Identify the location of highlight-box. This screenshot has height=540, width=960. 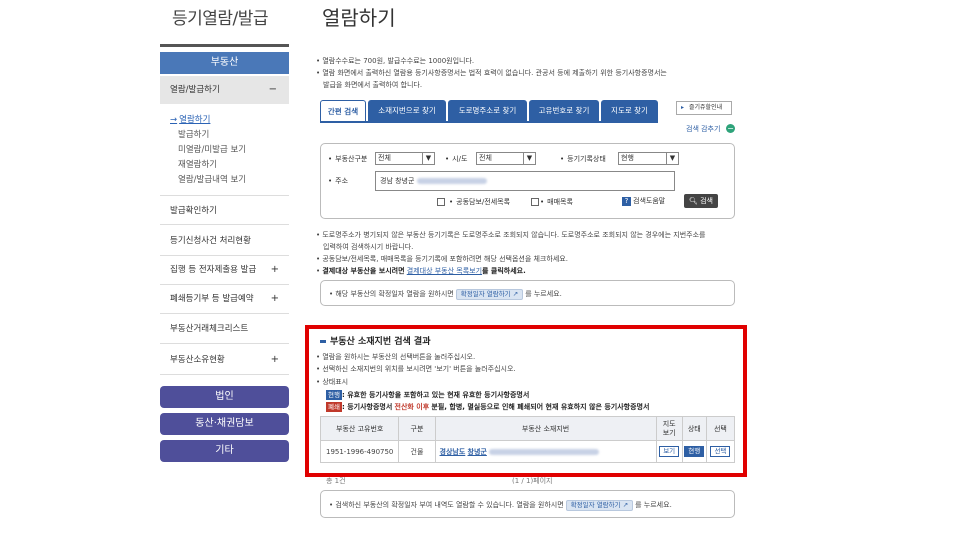
(526, 401).